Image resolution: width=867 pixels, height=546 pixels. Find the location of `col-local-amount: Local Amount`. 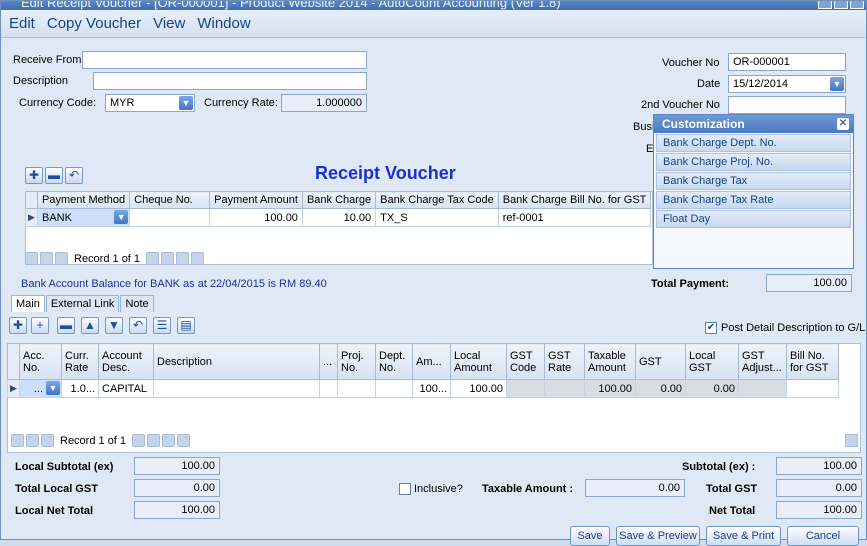

col-local-amount: Local Amount is located at coordinates (478, 361).